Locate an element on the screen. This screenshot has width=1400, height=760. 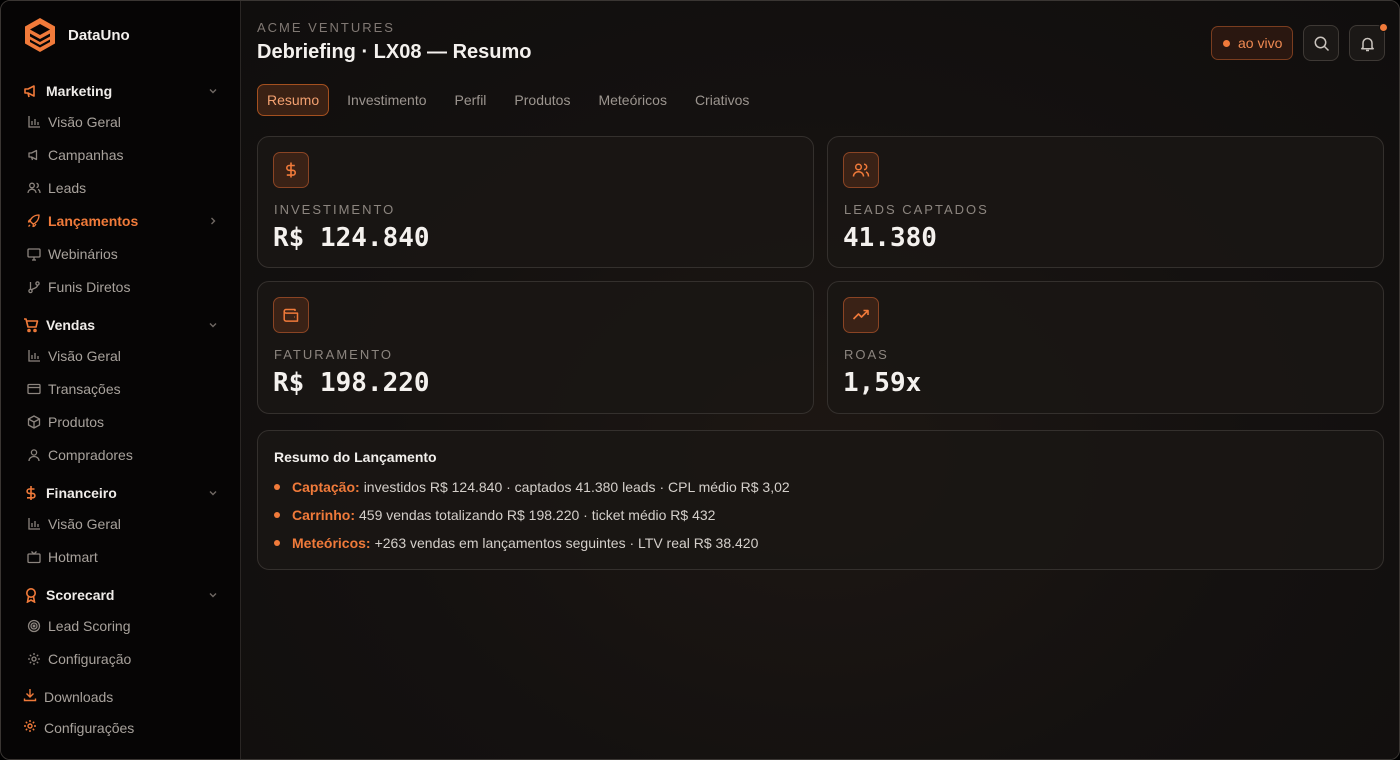
download-icon is located at coordinates (30, 697).